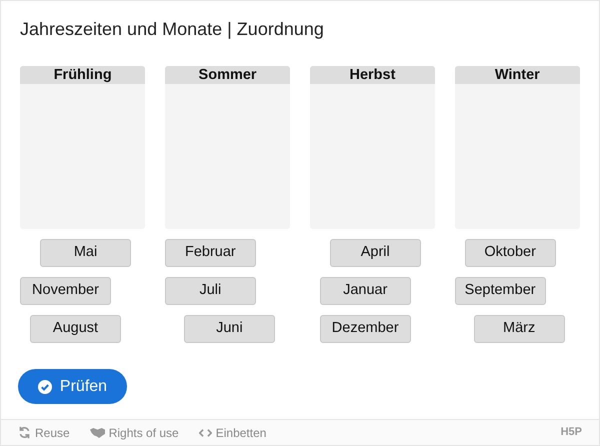 The width and height of the screenshot is (600, 446). I want to click on drop-zone-header: Frühling, so click(83, 75).